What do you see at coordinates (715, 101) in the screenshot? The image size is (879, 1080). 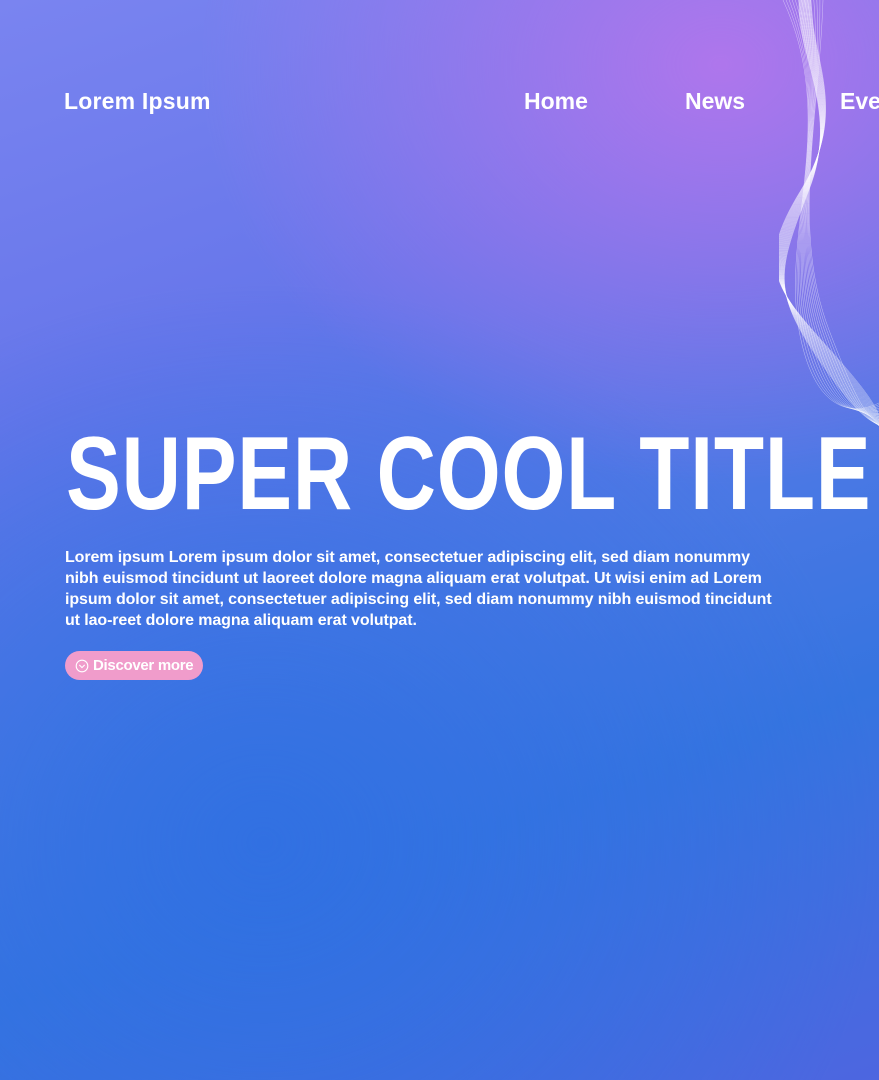 I see `nav-link-news: News` at bounding box center [715, 101].